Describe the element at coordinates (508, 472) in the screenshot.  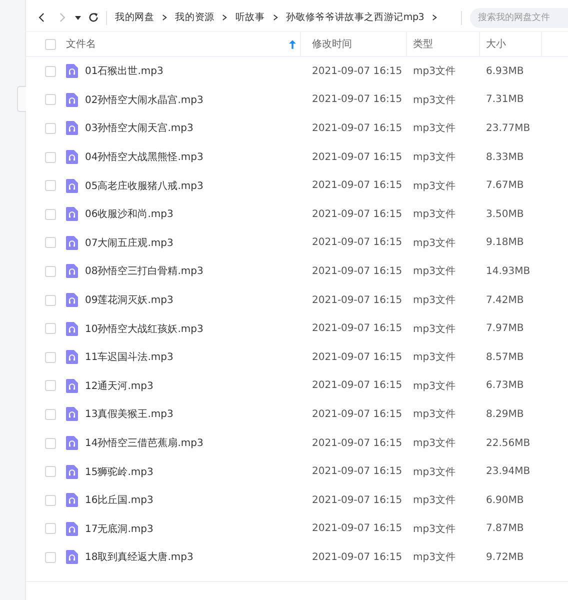
I see `file-size: 23.94MB` at that location.